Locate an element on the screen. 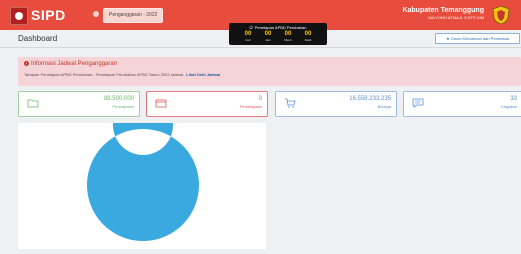  countdown-seconds: 00 Detik is located at coordinates (308, 36).